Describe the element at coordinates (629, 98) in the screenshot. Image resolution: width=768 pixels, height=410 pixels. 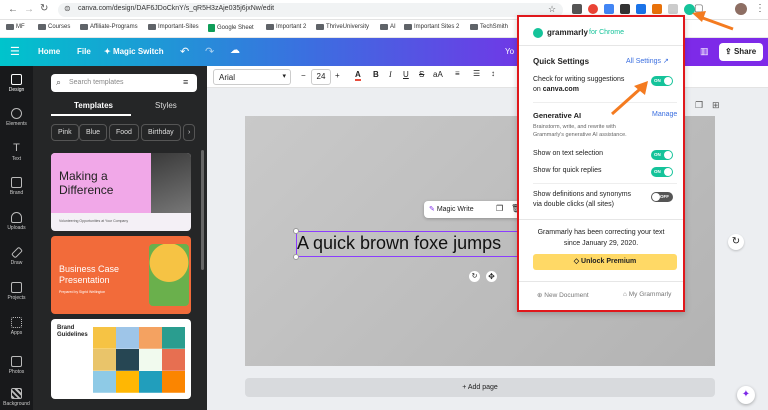
I see `arrow-to-toggle` at that location.